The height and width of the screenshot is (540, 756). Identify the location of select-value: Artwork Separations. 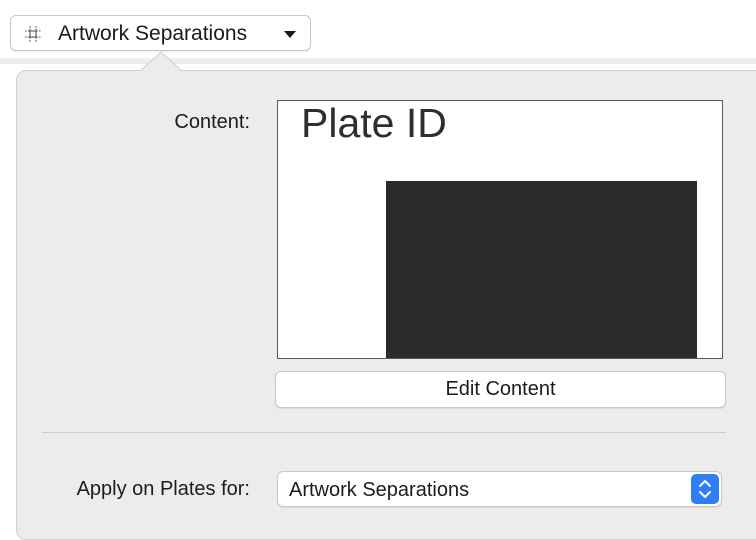
(379, 490).